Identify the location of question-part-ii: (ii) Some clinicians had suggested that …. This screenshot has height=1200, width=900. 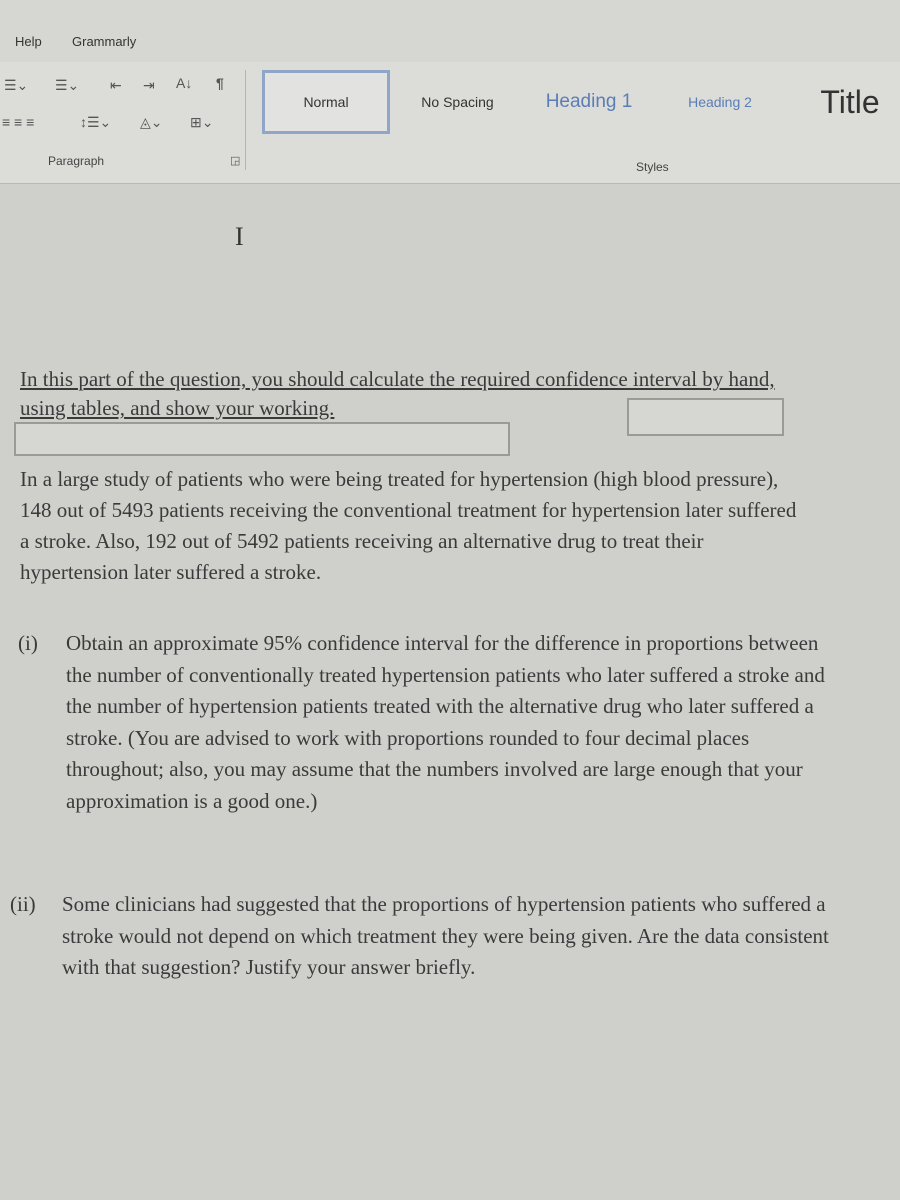
(420, 936).